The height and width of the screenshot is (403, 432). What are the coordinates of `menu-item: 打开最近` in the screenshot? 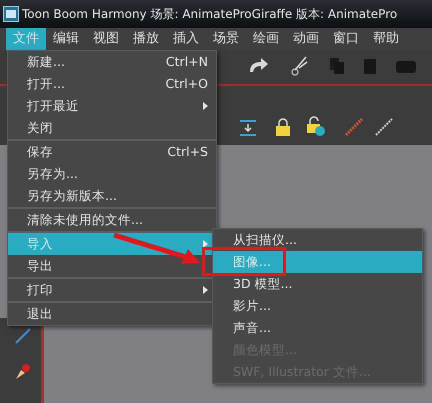 It's located at (112, 106).